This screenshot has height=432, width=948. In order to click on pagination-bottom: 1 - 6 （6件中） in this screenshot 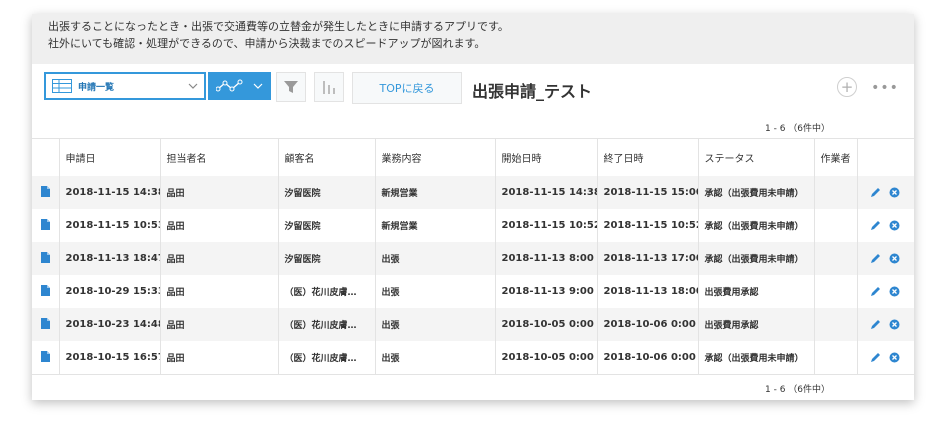, I will do `click(798, 390)`.